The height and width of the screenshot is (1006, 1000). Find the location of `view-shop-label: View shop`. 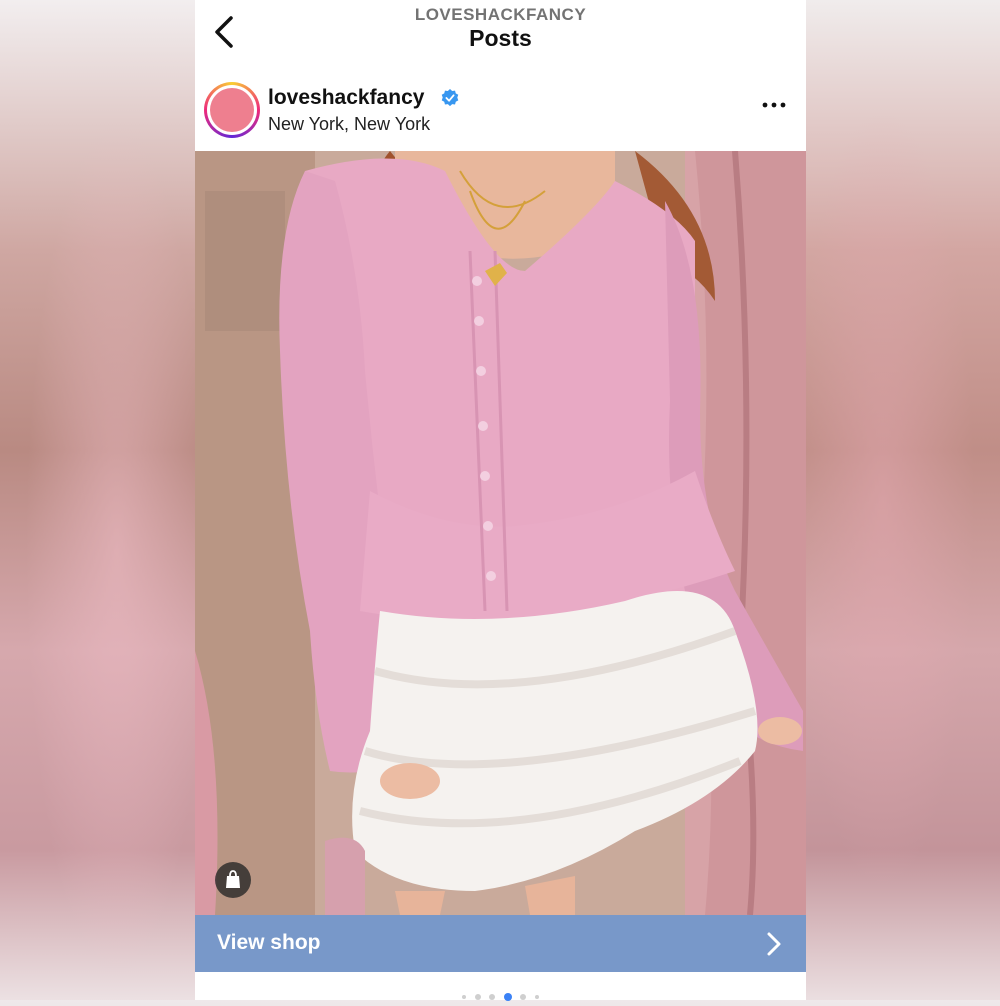

view-shop-label: View shop is located at coordinates (269, 942).